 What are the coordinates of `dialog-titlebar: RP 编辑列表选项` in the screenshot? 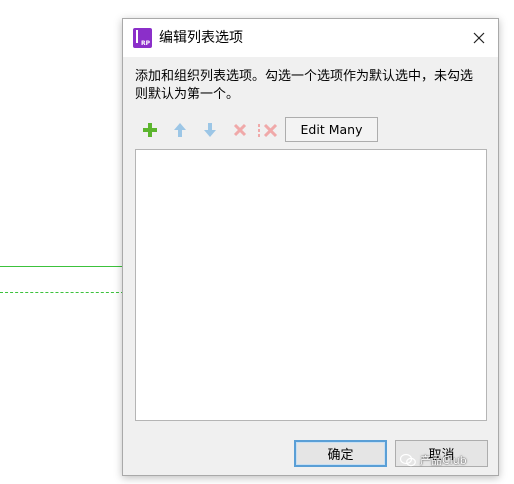 It's located at (310, 38).